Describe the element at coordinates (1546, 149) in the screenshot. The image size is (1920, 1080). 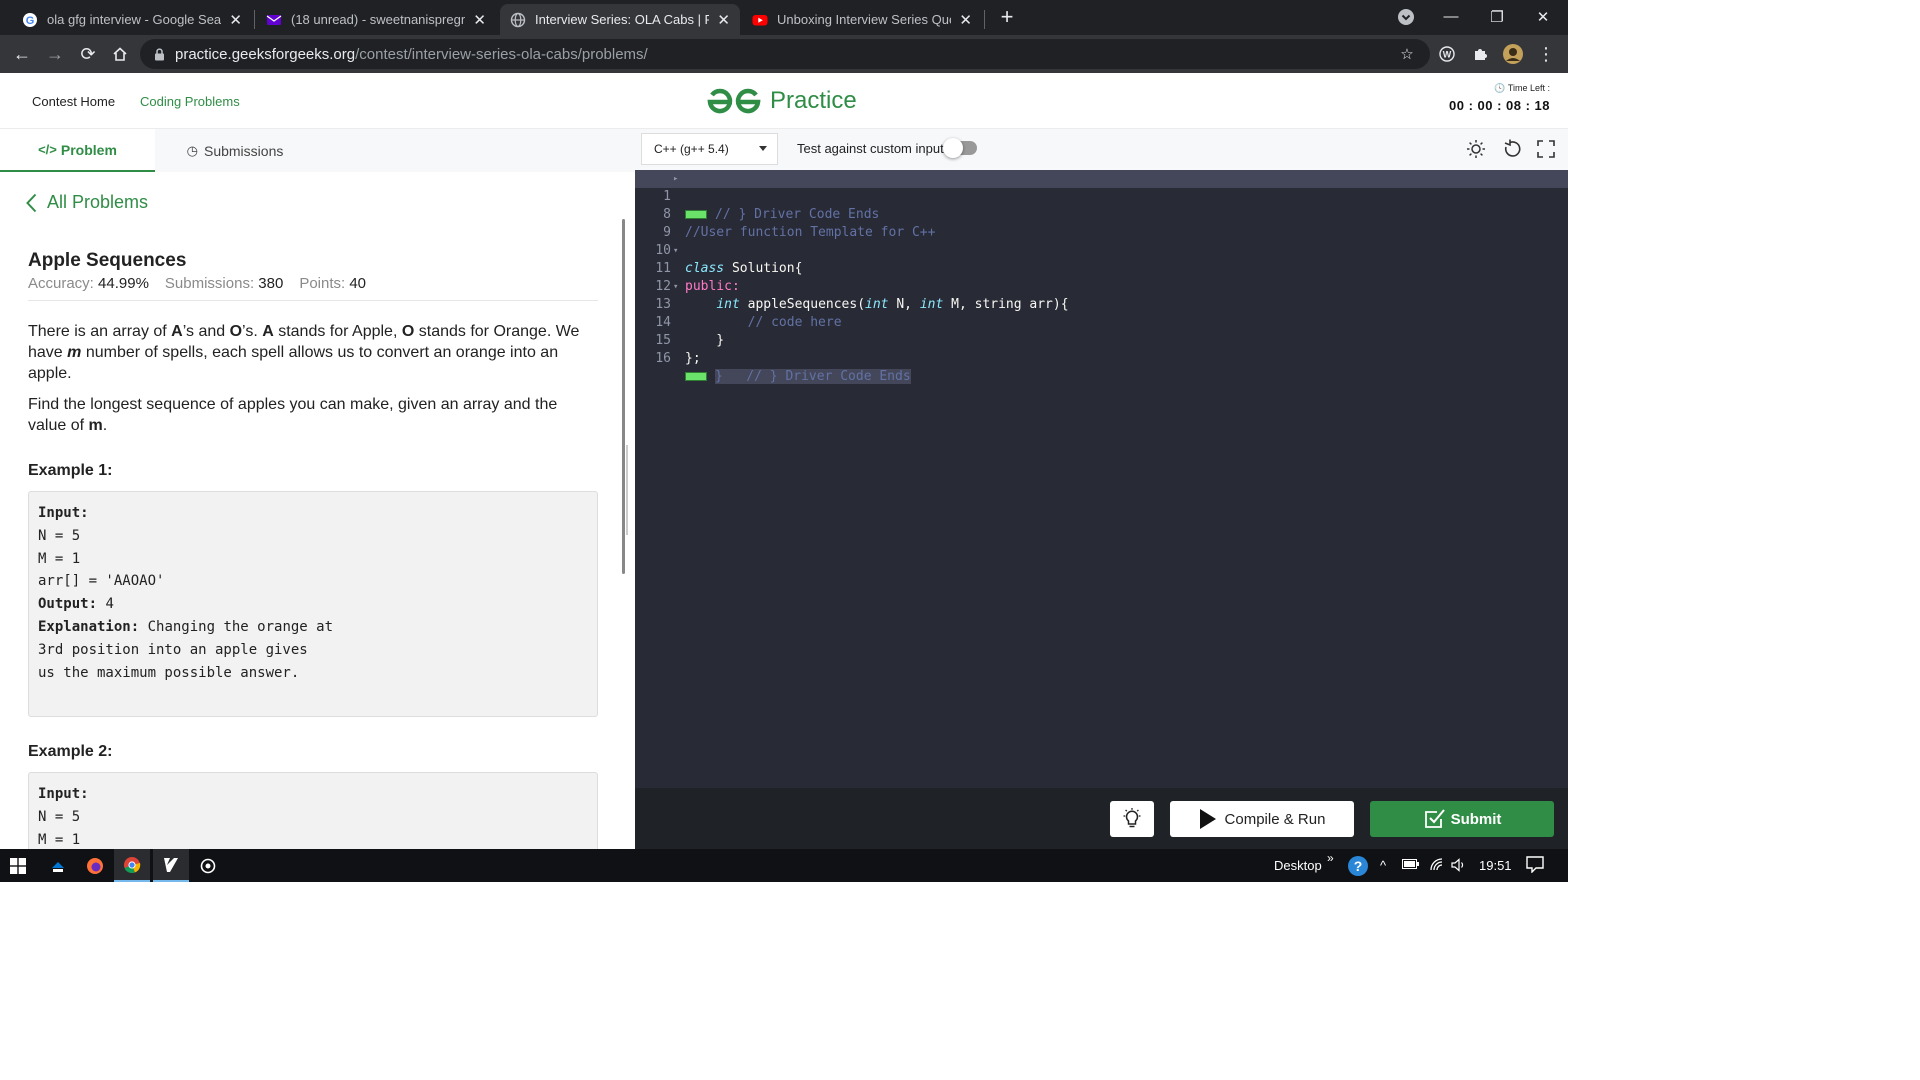
I see `fullscreen-icon` at that location.